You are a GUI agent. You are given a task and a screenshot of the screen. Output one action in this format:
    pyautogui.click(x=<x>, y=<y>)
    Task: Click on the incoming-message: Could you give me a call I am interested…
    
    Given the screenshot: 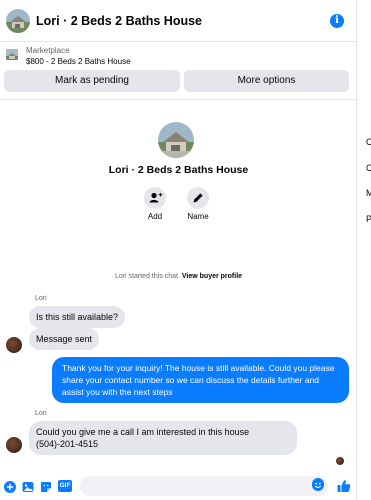 What is the action you would take?
    pyautogui.click(x=163, y=438)
    